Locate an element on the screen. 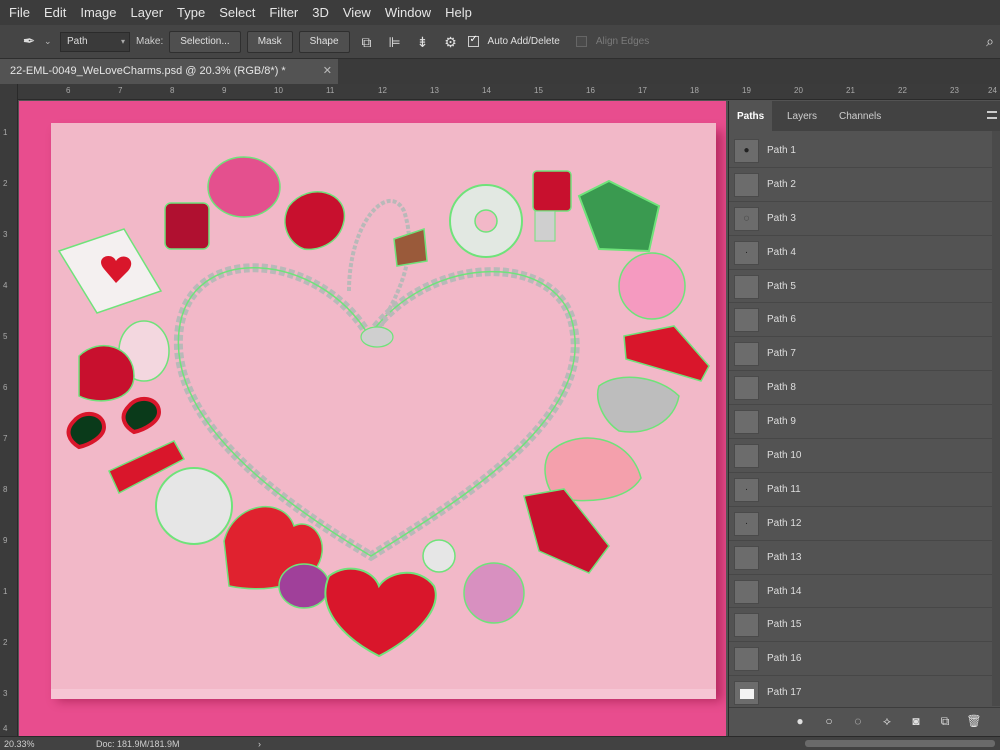  path-row: Path 6 is located at coordinates (864, 320).